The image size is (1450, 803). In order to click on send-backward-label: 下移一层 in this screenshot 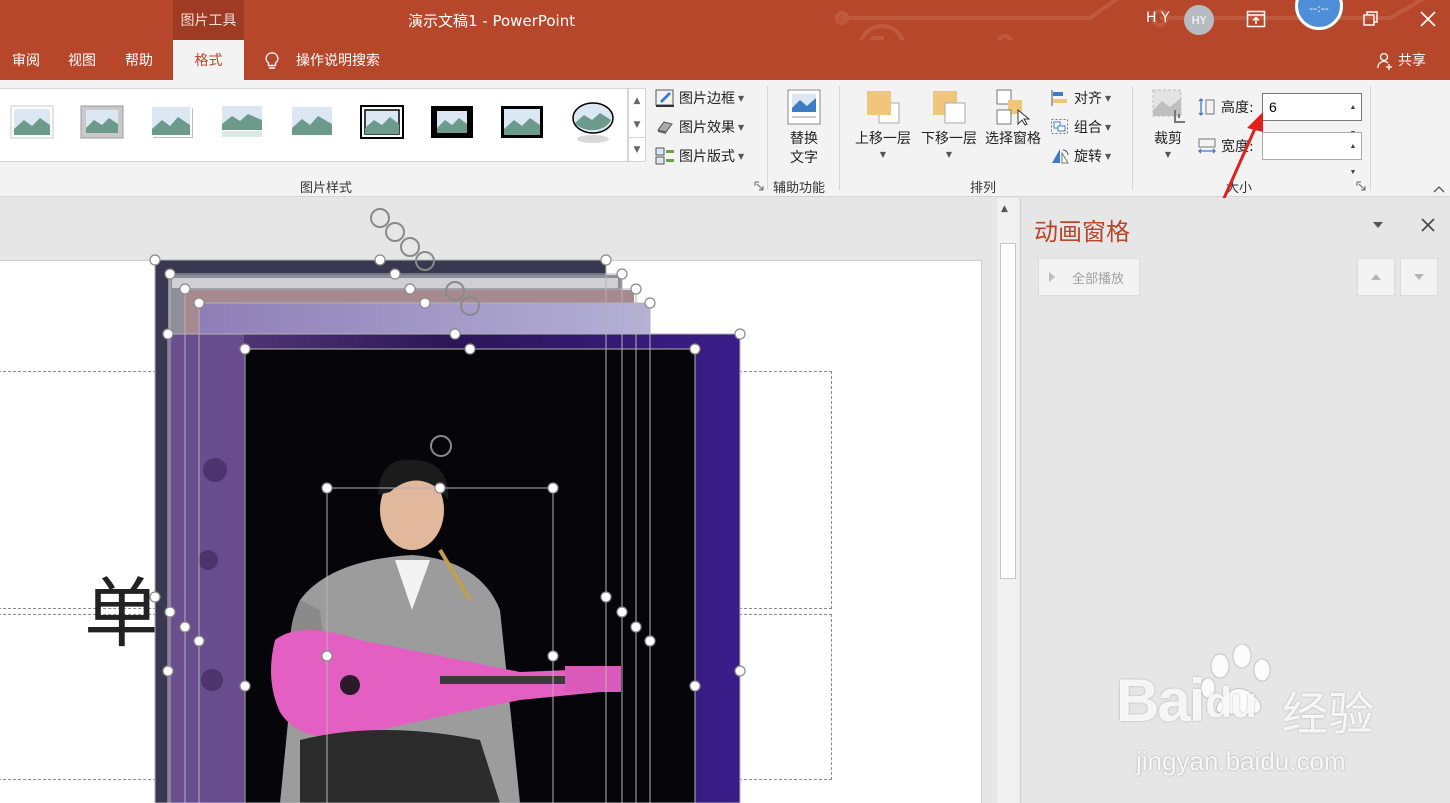, I will do `click(949, 139)`.